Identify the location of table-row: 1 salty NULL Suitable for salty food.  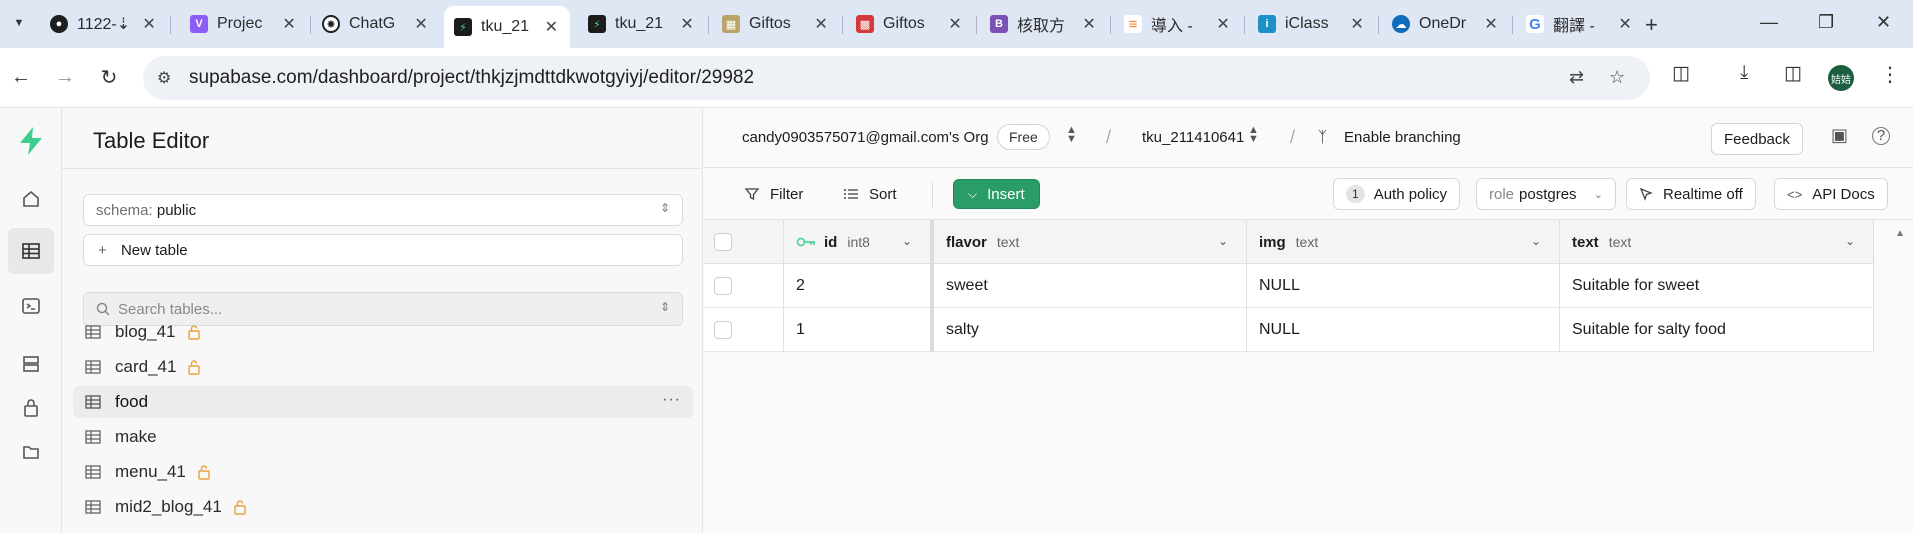
(1289, 330).